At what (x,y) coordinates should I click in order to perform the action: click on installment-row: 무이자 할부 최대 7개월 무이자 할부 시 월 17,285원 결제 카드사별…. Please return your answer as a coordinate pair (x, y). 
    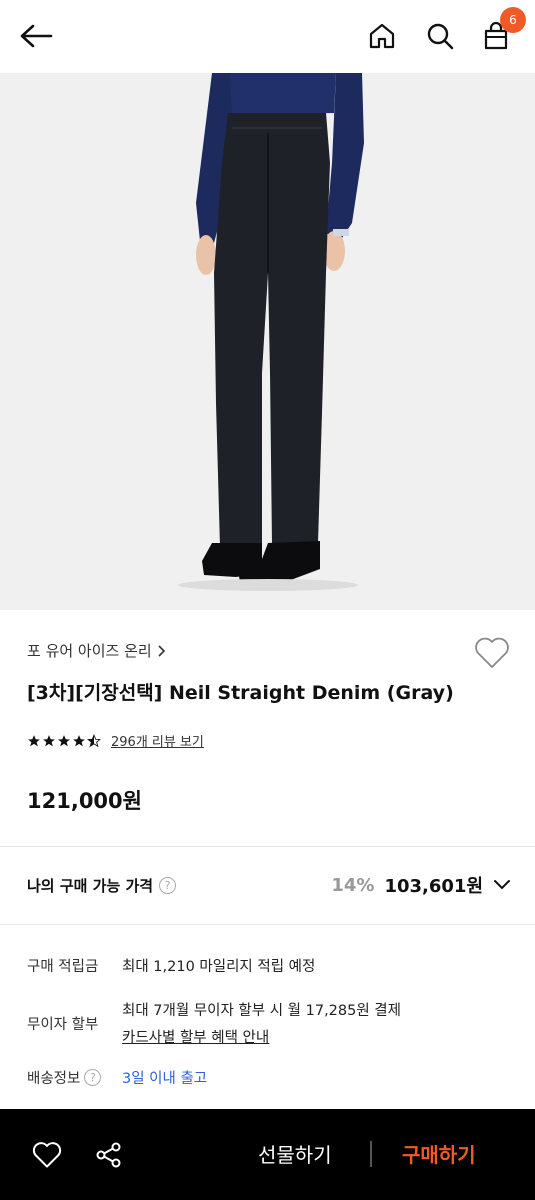
    Looking at the image, I should click on (214, 1023).